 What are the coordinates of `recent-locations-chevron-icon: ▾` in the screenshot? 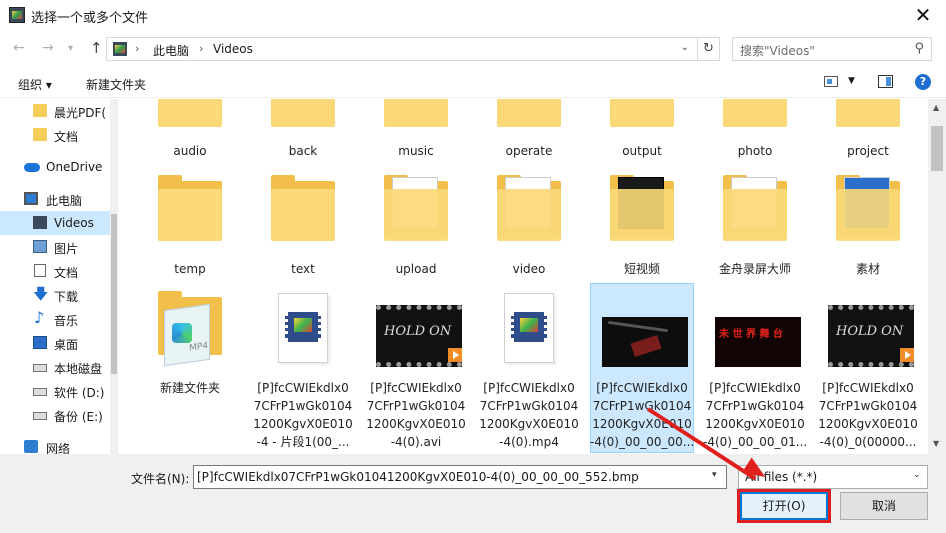 It's located at (70, 48).